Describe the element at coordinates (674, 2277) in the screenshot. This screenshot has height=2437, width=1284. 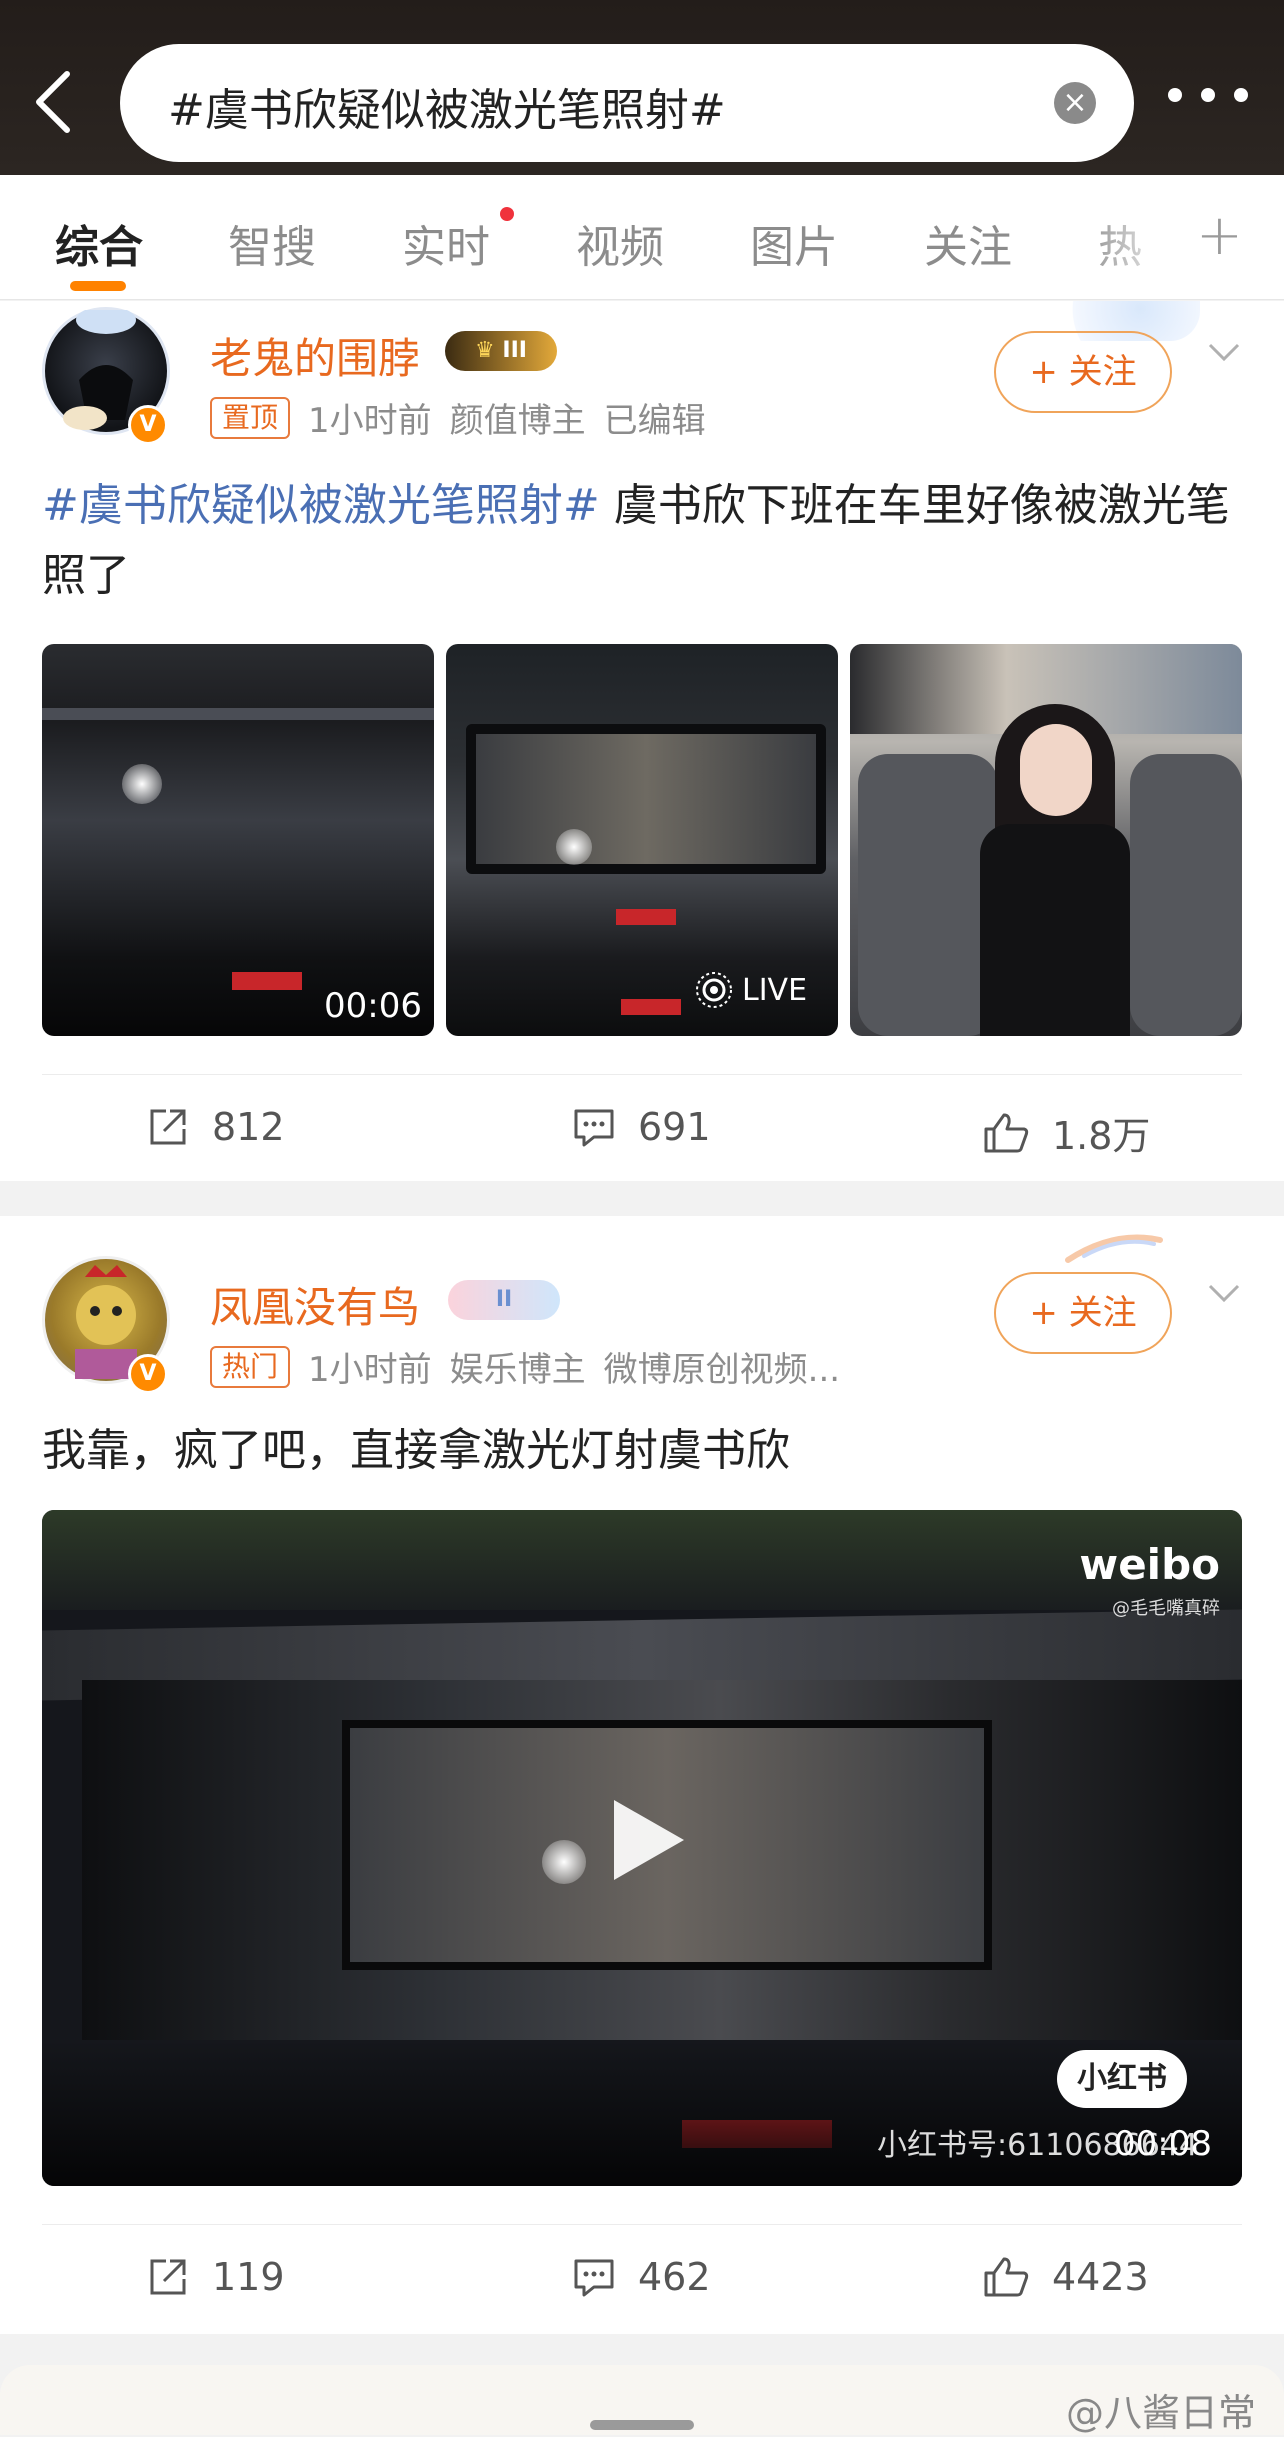
I see `comment-count: 462` at that location.